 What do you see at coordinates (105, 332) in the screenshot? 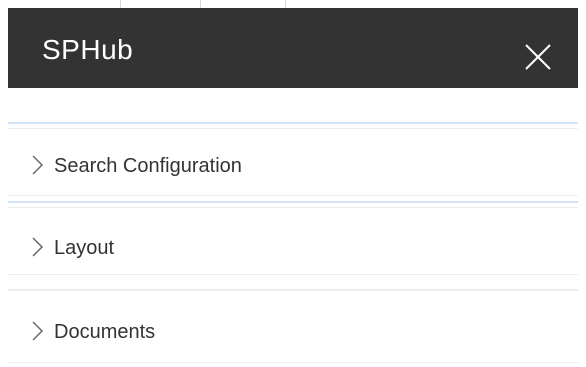
I see `section-label: Documents` at bounding box center [105, 332].